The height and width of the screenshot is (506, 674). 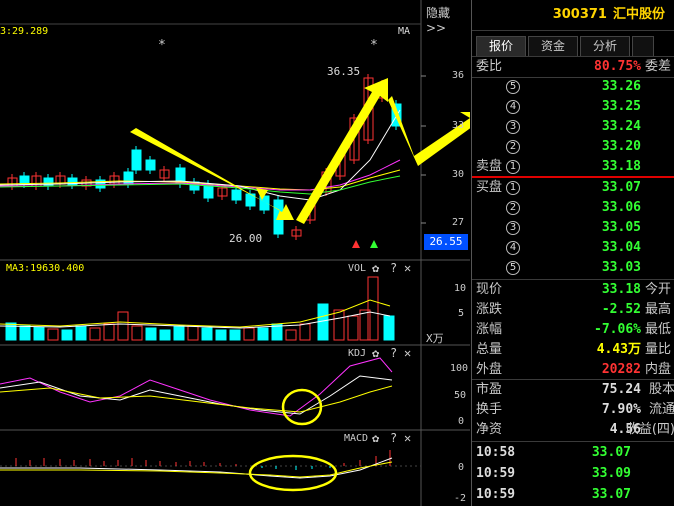 I want to click on quote-row-label2: 最低, so click(x=657, y=329).